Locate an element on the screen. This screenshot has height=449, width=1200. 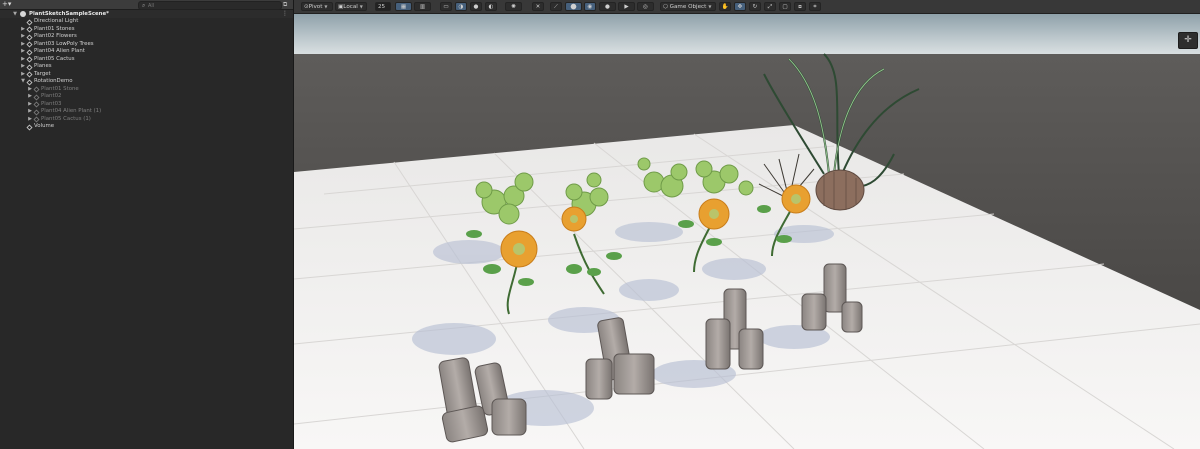
unity-scene-icon is located at coordinates (23, 14).